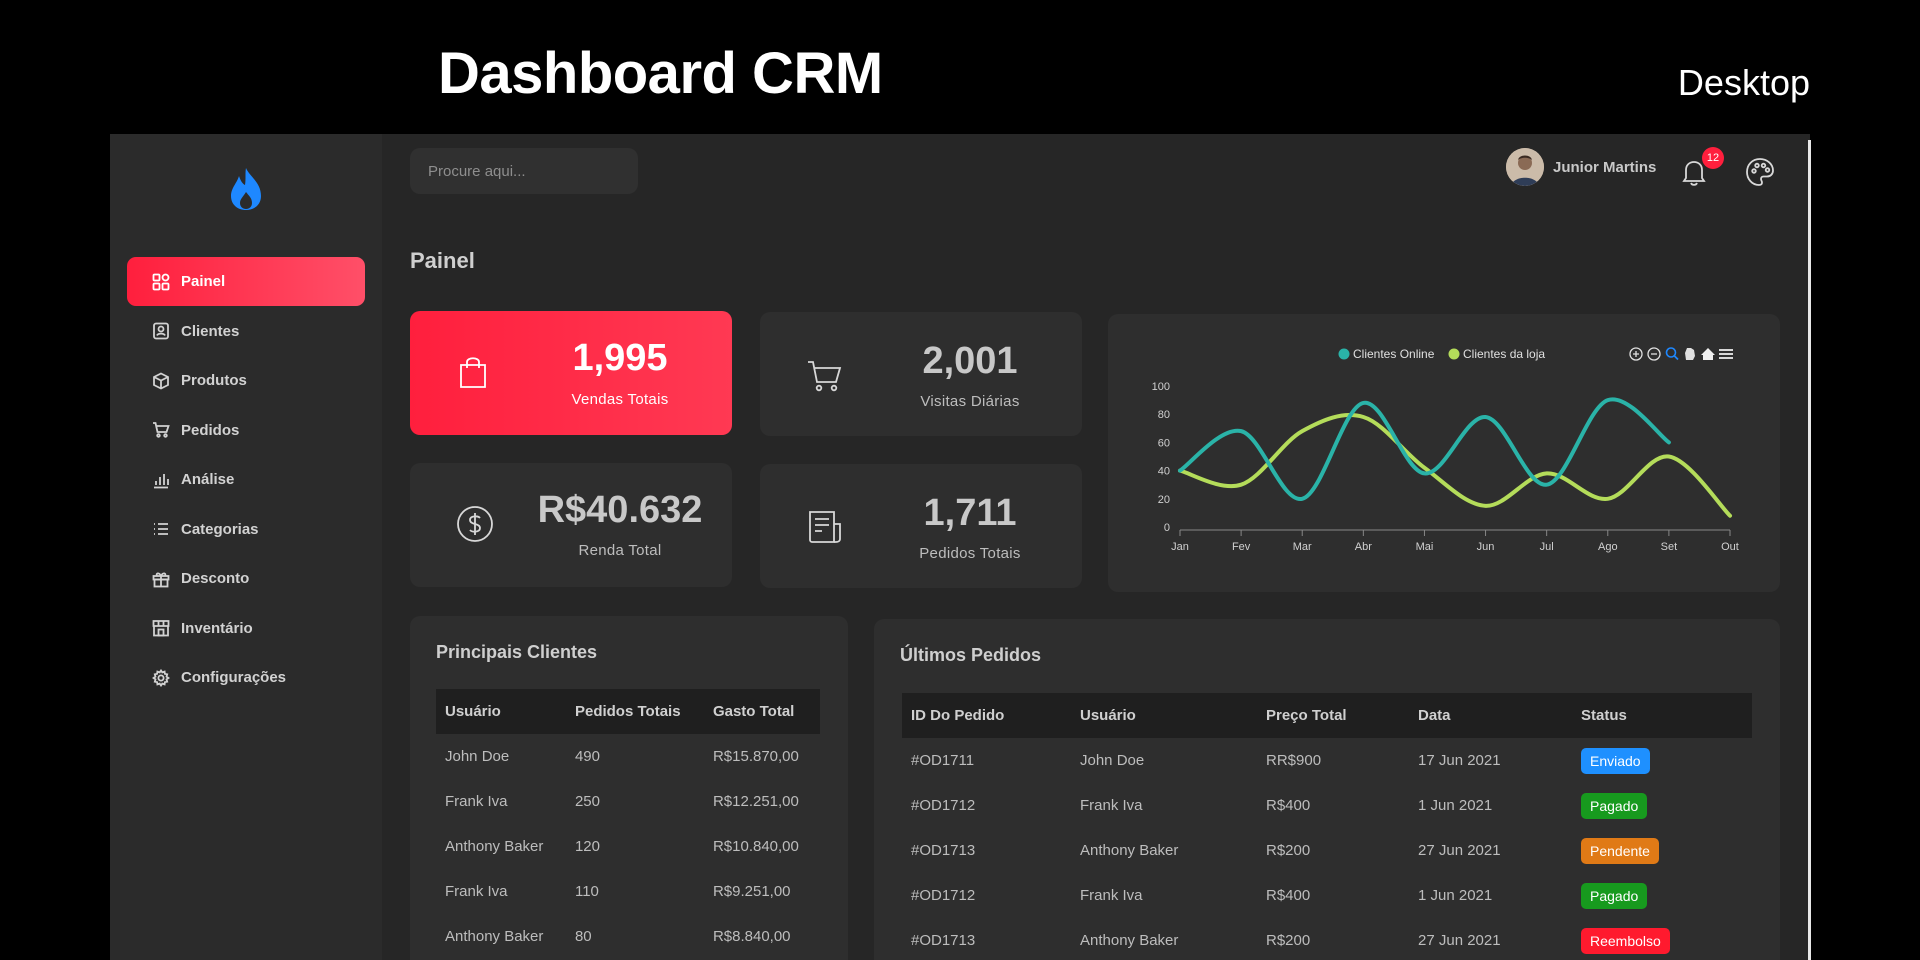 The height and width of the screenshot is (960, 1920). Describe the element at coordinates (755, 756) in the screenshot. I see `table-cell: R$15.870,00` at that location.